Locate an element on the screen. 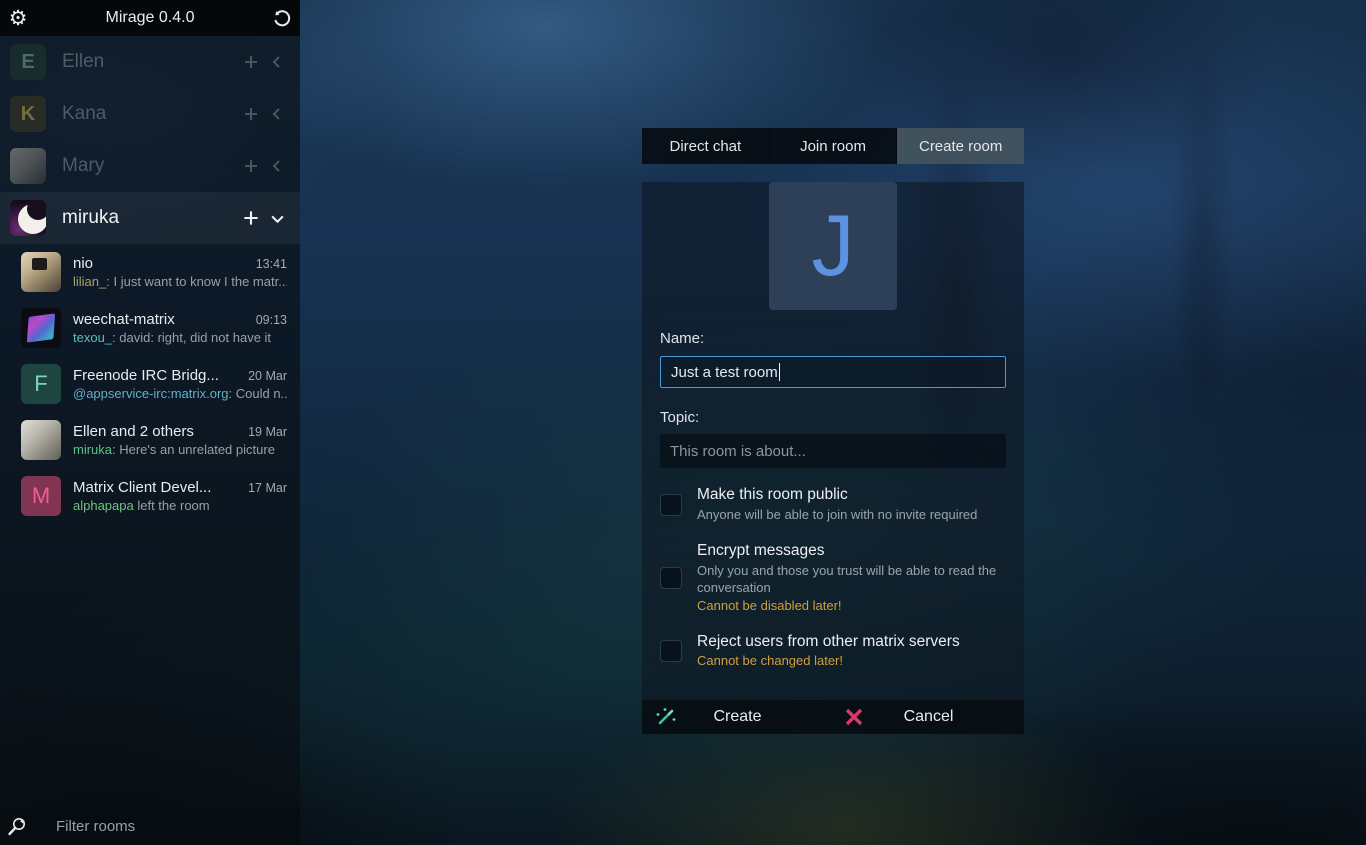 The image size is (1366, 845). gear-icon: ⚙ is located at coordinates (18, 18).